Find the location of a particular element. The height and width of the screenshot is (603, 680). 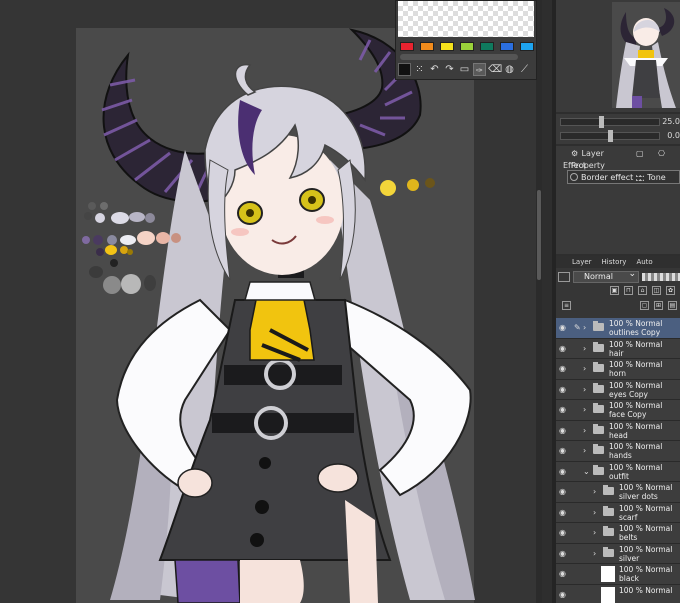

tab-auto-actions: Auto is located at coordinates (644, 262).